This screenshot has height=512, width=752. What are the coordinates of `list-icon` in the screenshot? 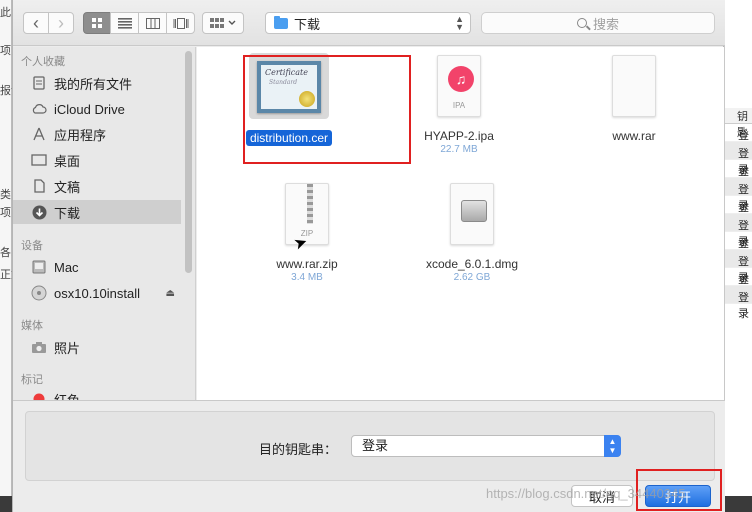 It's located at (124, 23).